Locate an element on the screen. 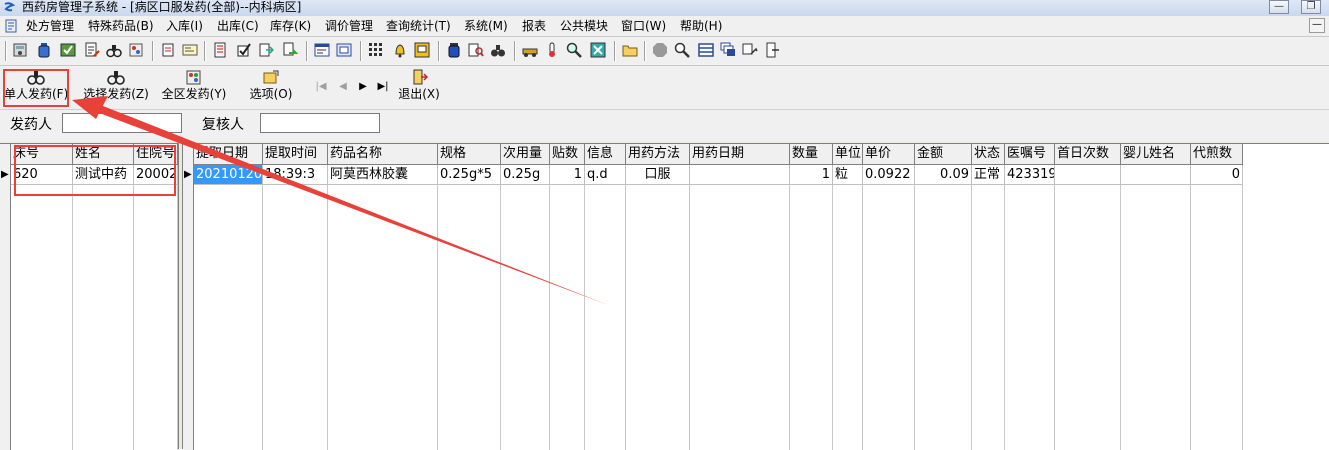 Image resolution: width=1329 pixels, height=450 pixels. patient-name-cell: 测试中药 is located at coordinates (103, 175).